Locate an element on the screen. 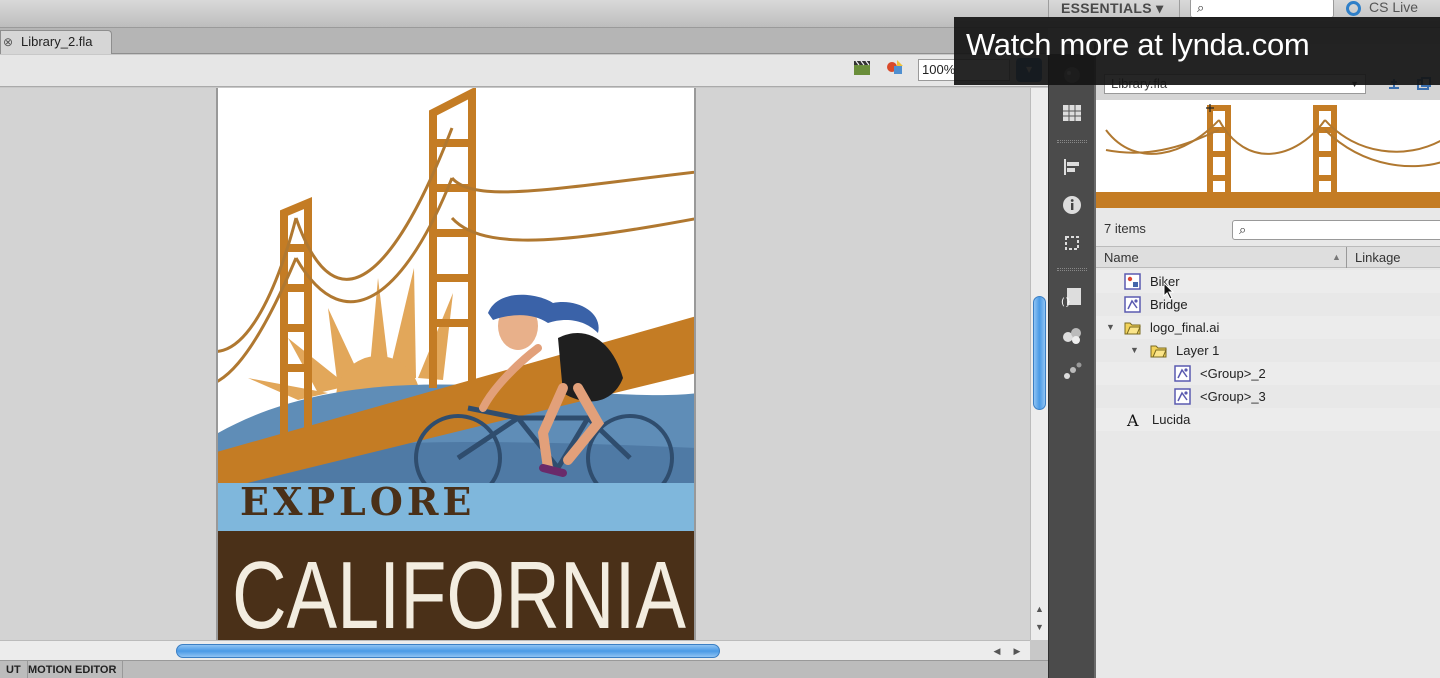  scroll-right-icon: ▶ is located at coordinates (1017, 651).